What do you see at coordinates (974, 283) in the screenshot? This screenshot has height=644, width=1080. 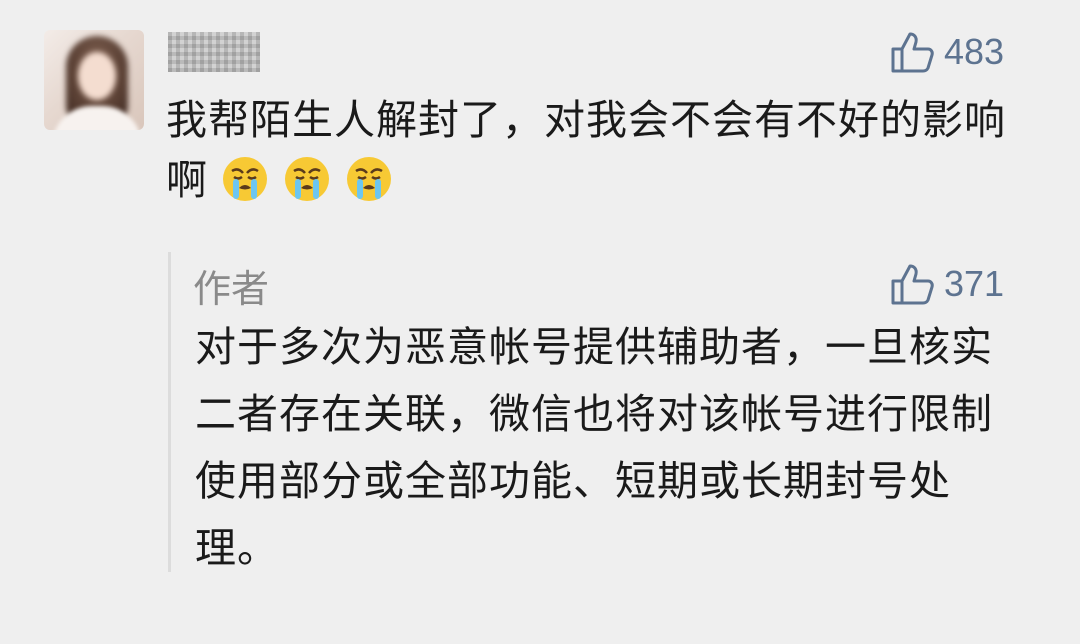 I see `reply-like-count: 371` at bounding box center [974, 283].